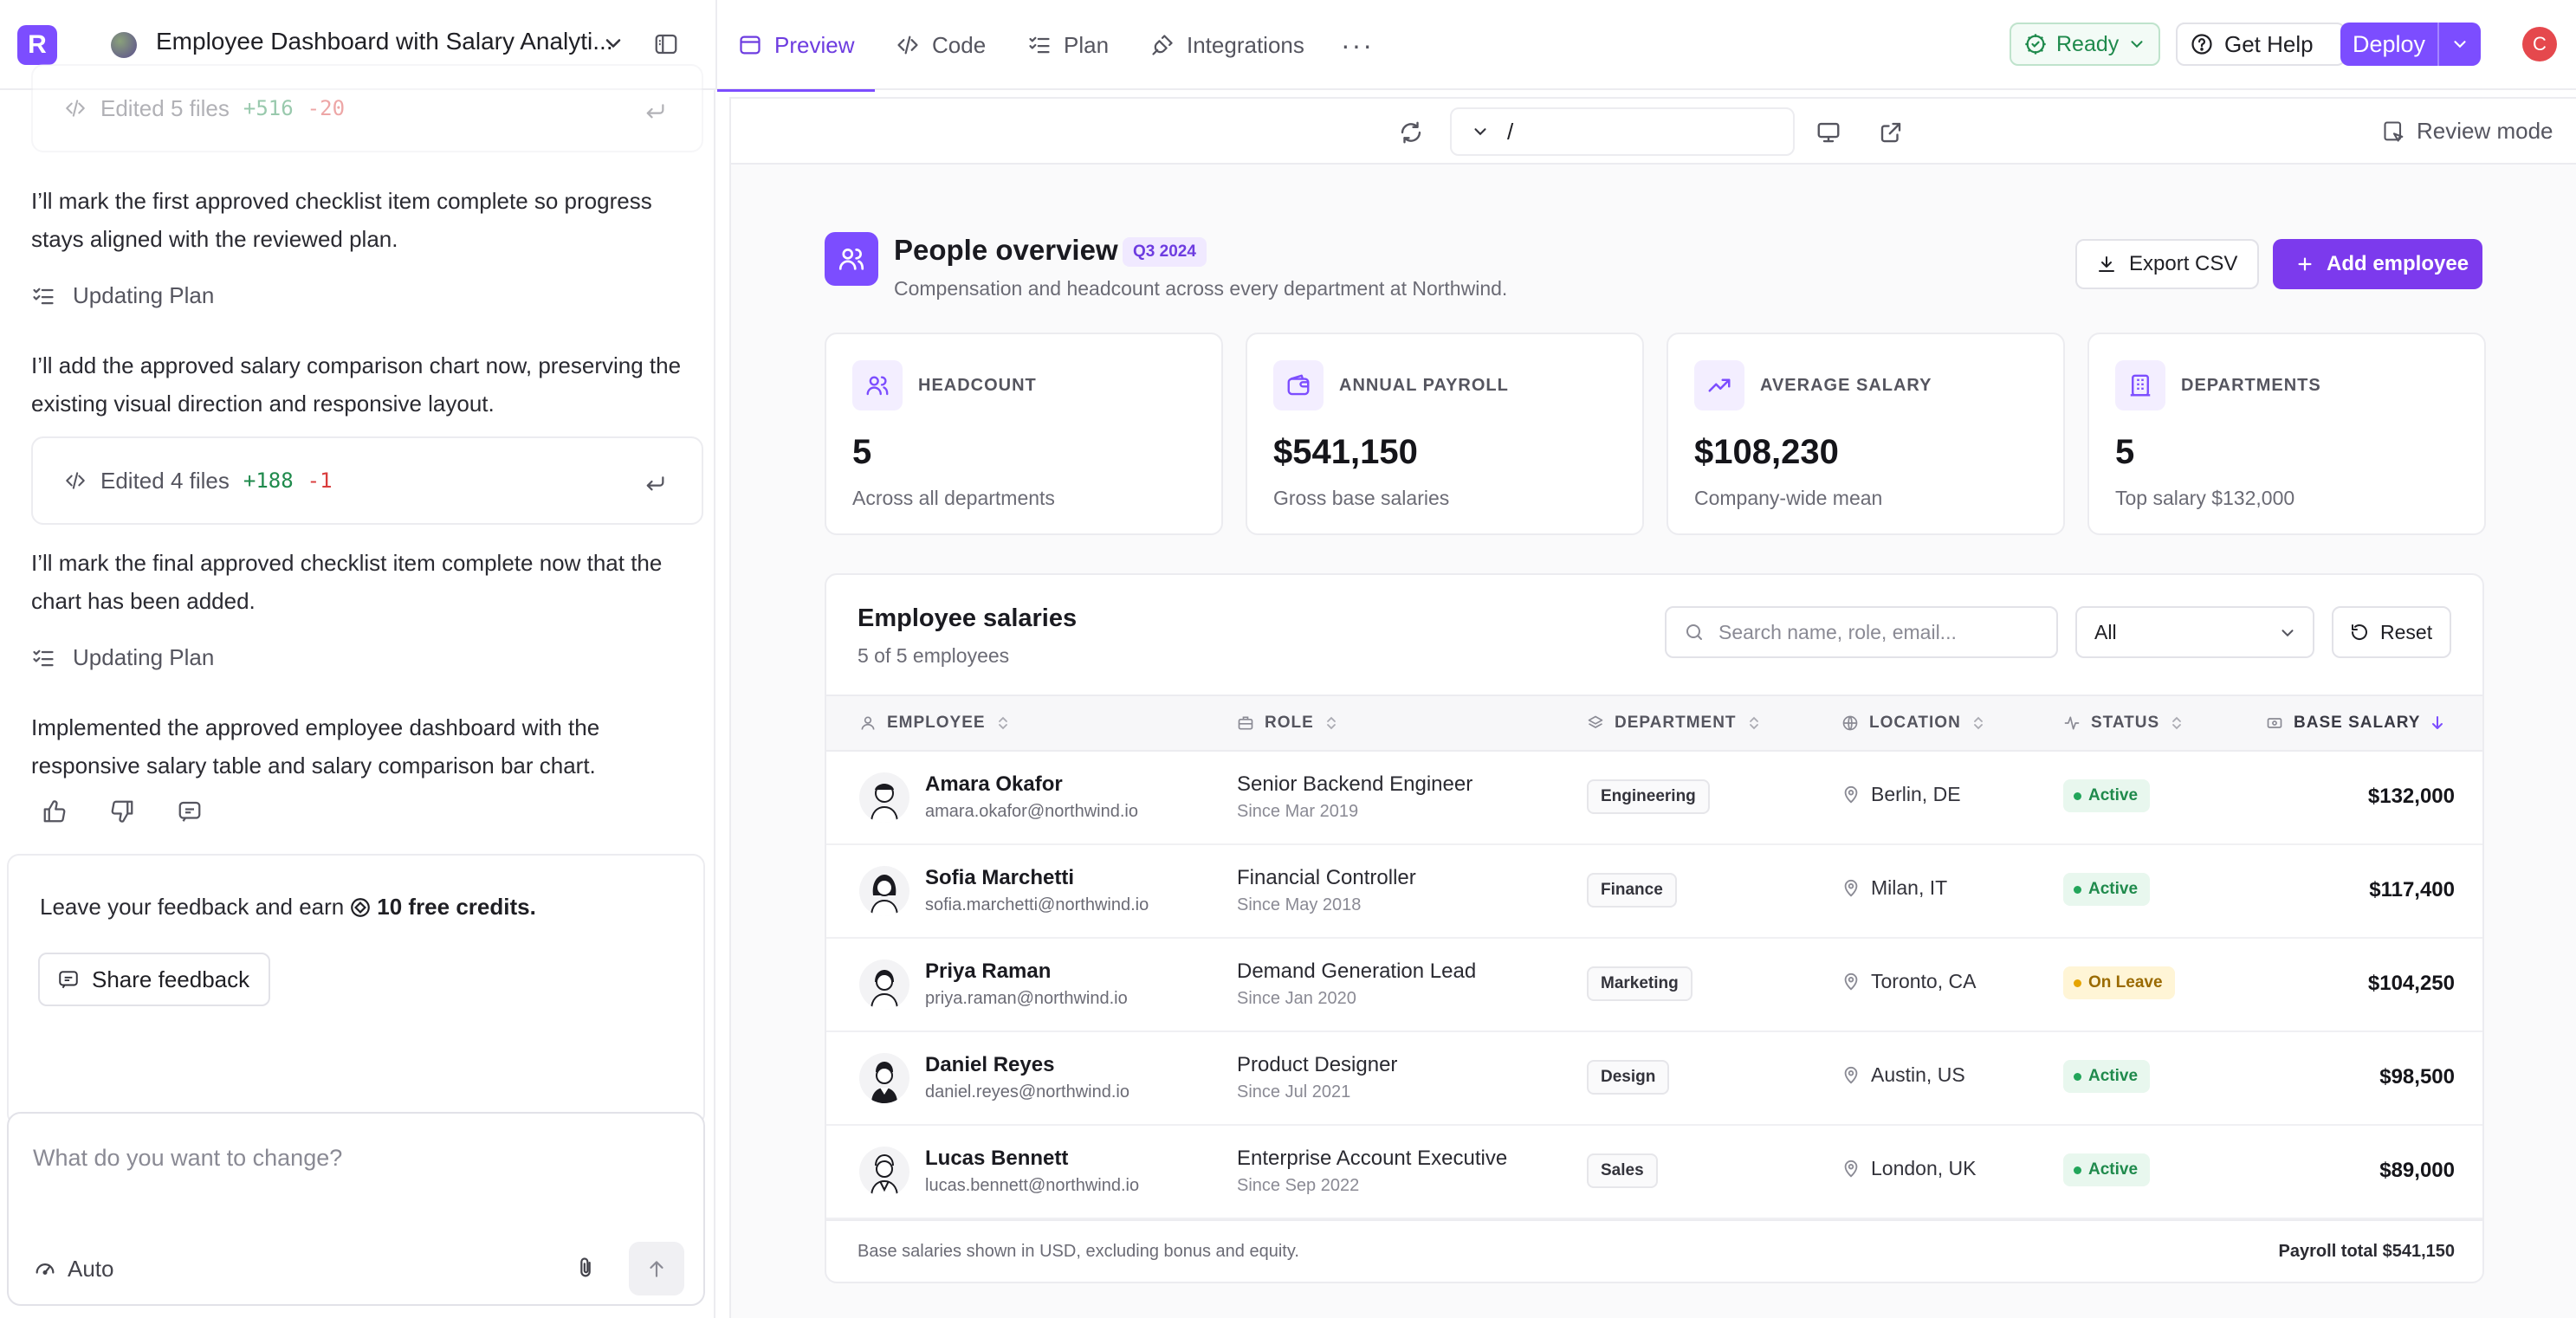 This screenshot has height=1318, width=2576. I want to click on stat-caption: Top salary $132,000, so click(2205, 498).